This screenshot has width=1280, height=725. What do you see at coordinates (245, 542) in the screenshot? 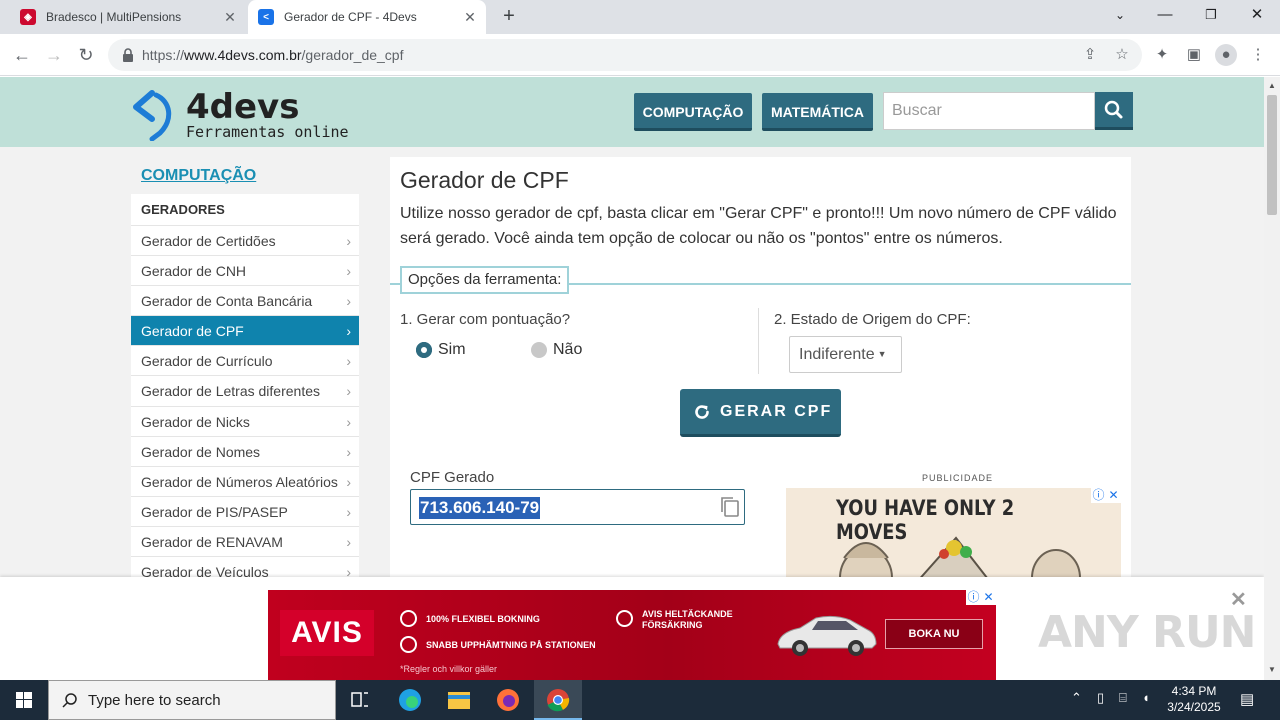
I see `sidebar-item-renavam: Gerador de RENAVAM ›` at bounding box center [245, 542].